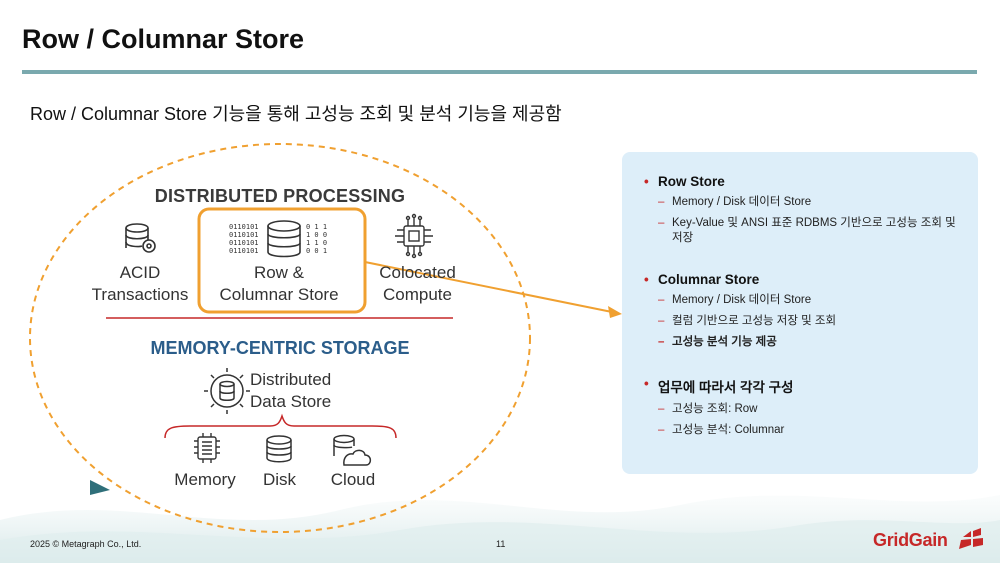  What do you see at coordinates (417, 284) in the screenshot?
I see `colocated-compute-label: Colocated Compute` at bounding box center [417, 284].